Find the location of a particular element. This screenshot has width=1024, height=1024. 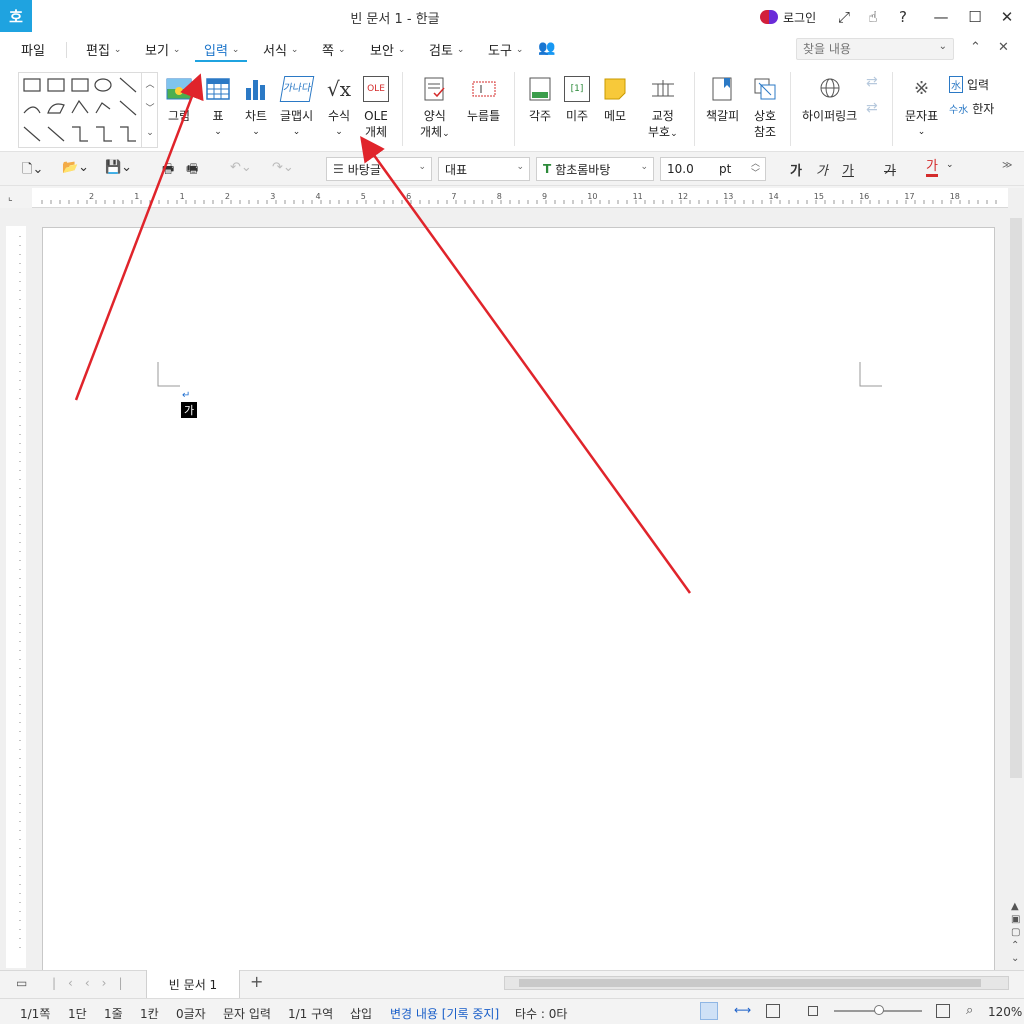

status-column: 1단 is located at coordinates (77, 1014).